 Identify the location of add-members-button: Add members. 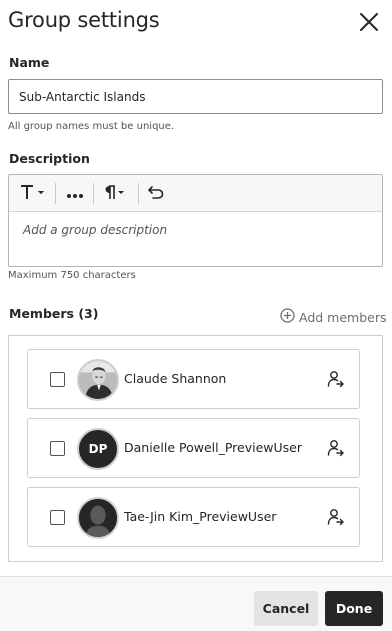
(333, 317).